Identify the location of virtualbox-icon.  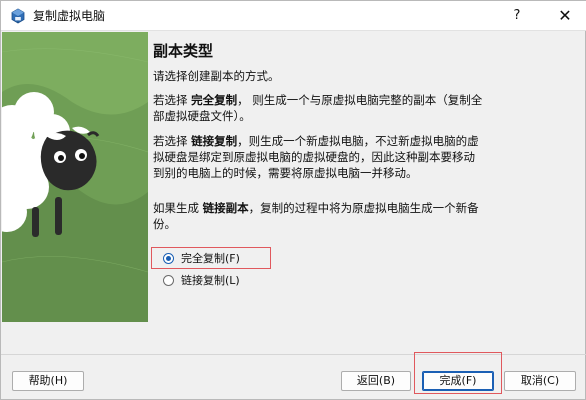
(18, 16).